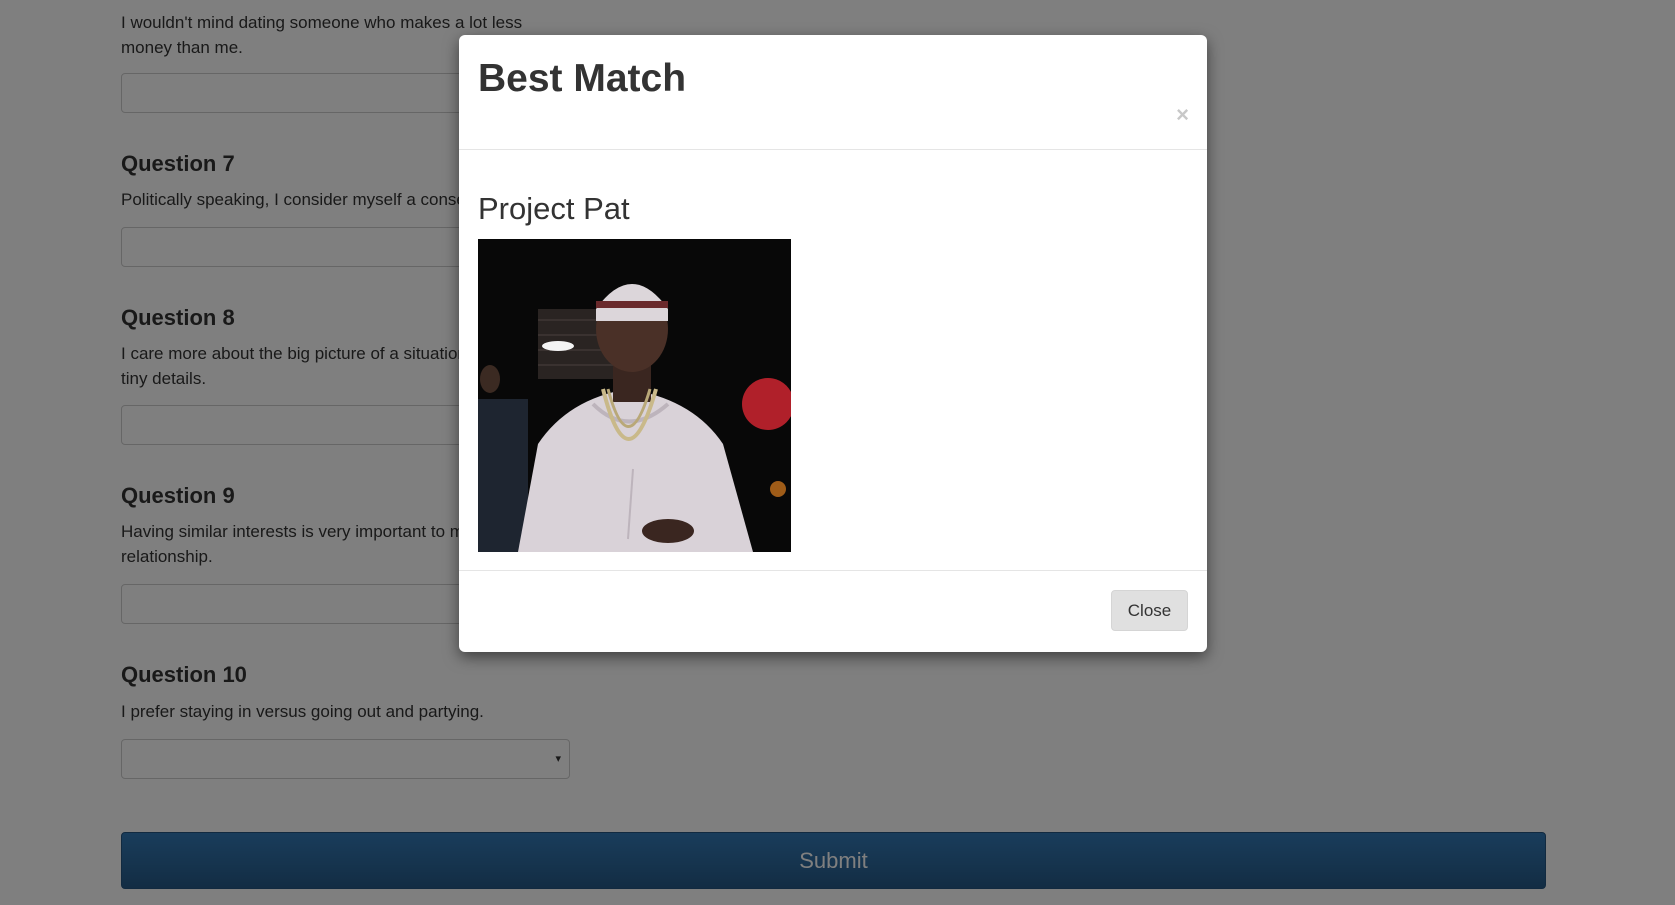 The width and height of the screenshot is (1675, 905). What do you see at coordinates (634, 395) in the screenshot?
I see `match-photo` at bounding box center [634, 395].